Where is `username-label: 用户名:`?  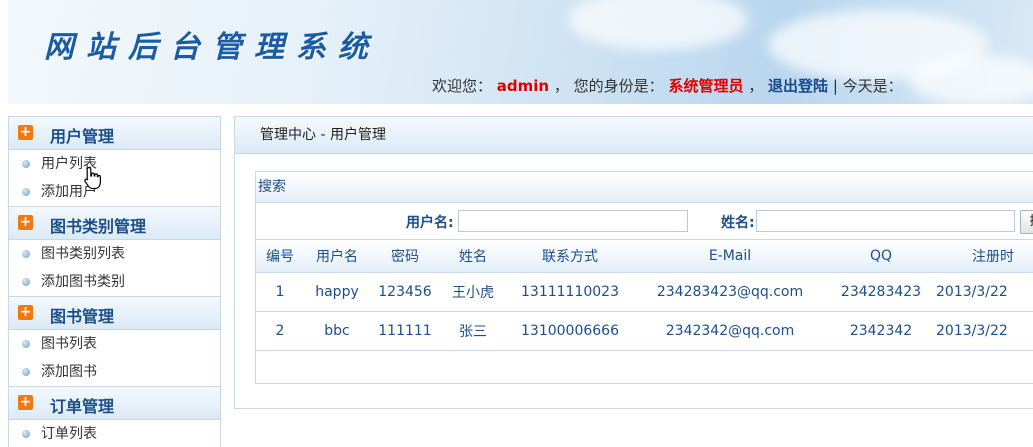
username-label: 用户名: is located at coordinates (430, 223).